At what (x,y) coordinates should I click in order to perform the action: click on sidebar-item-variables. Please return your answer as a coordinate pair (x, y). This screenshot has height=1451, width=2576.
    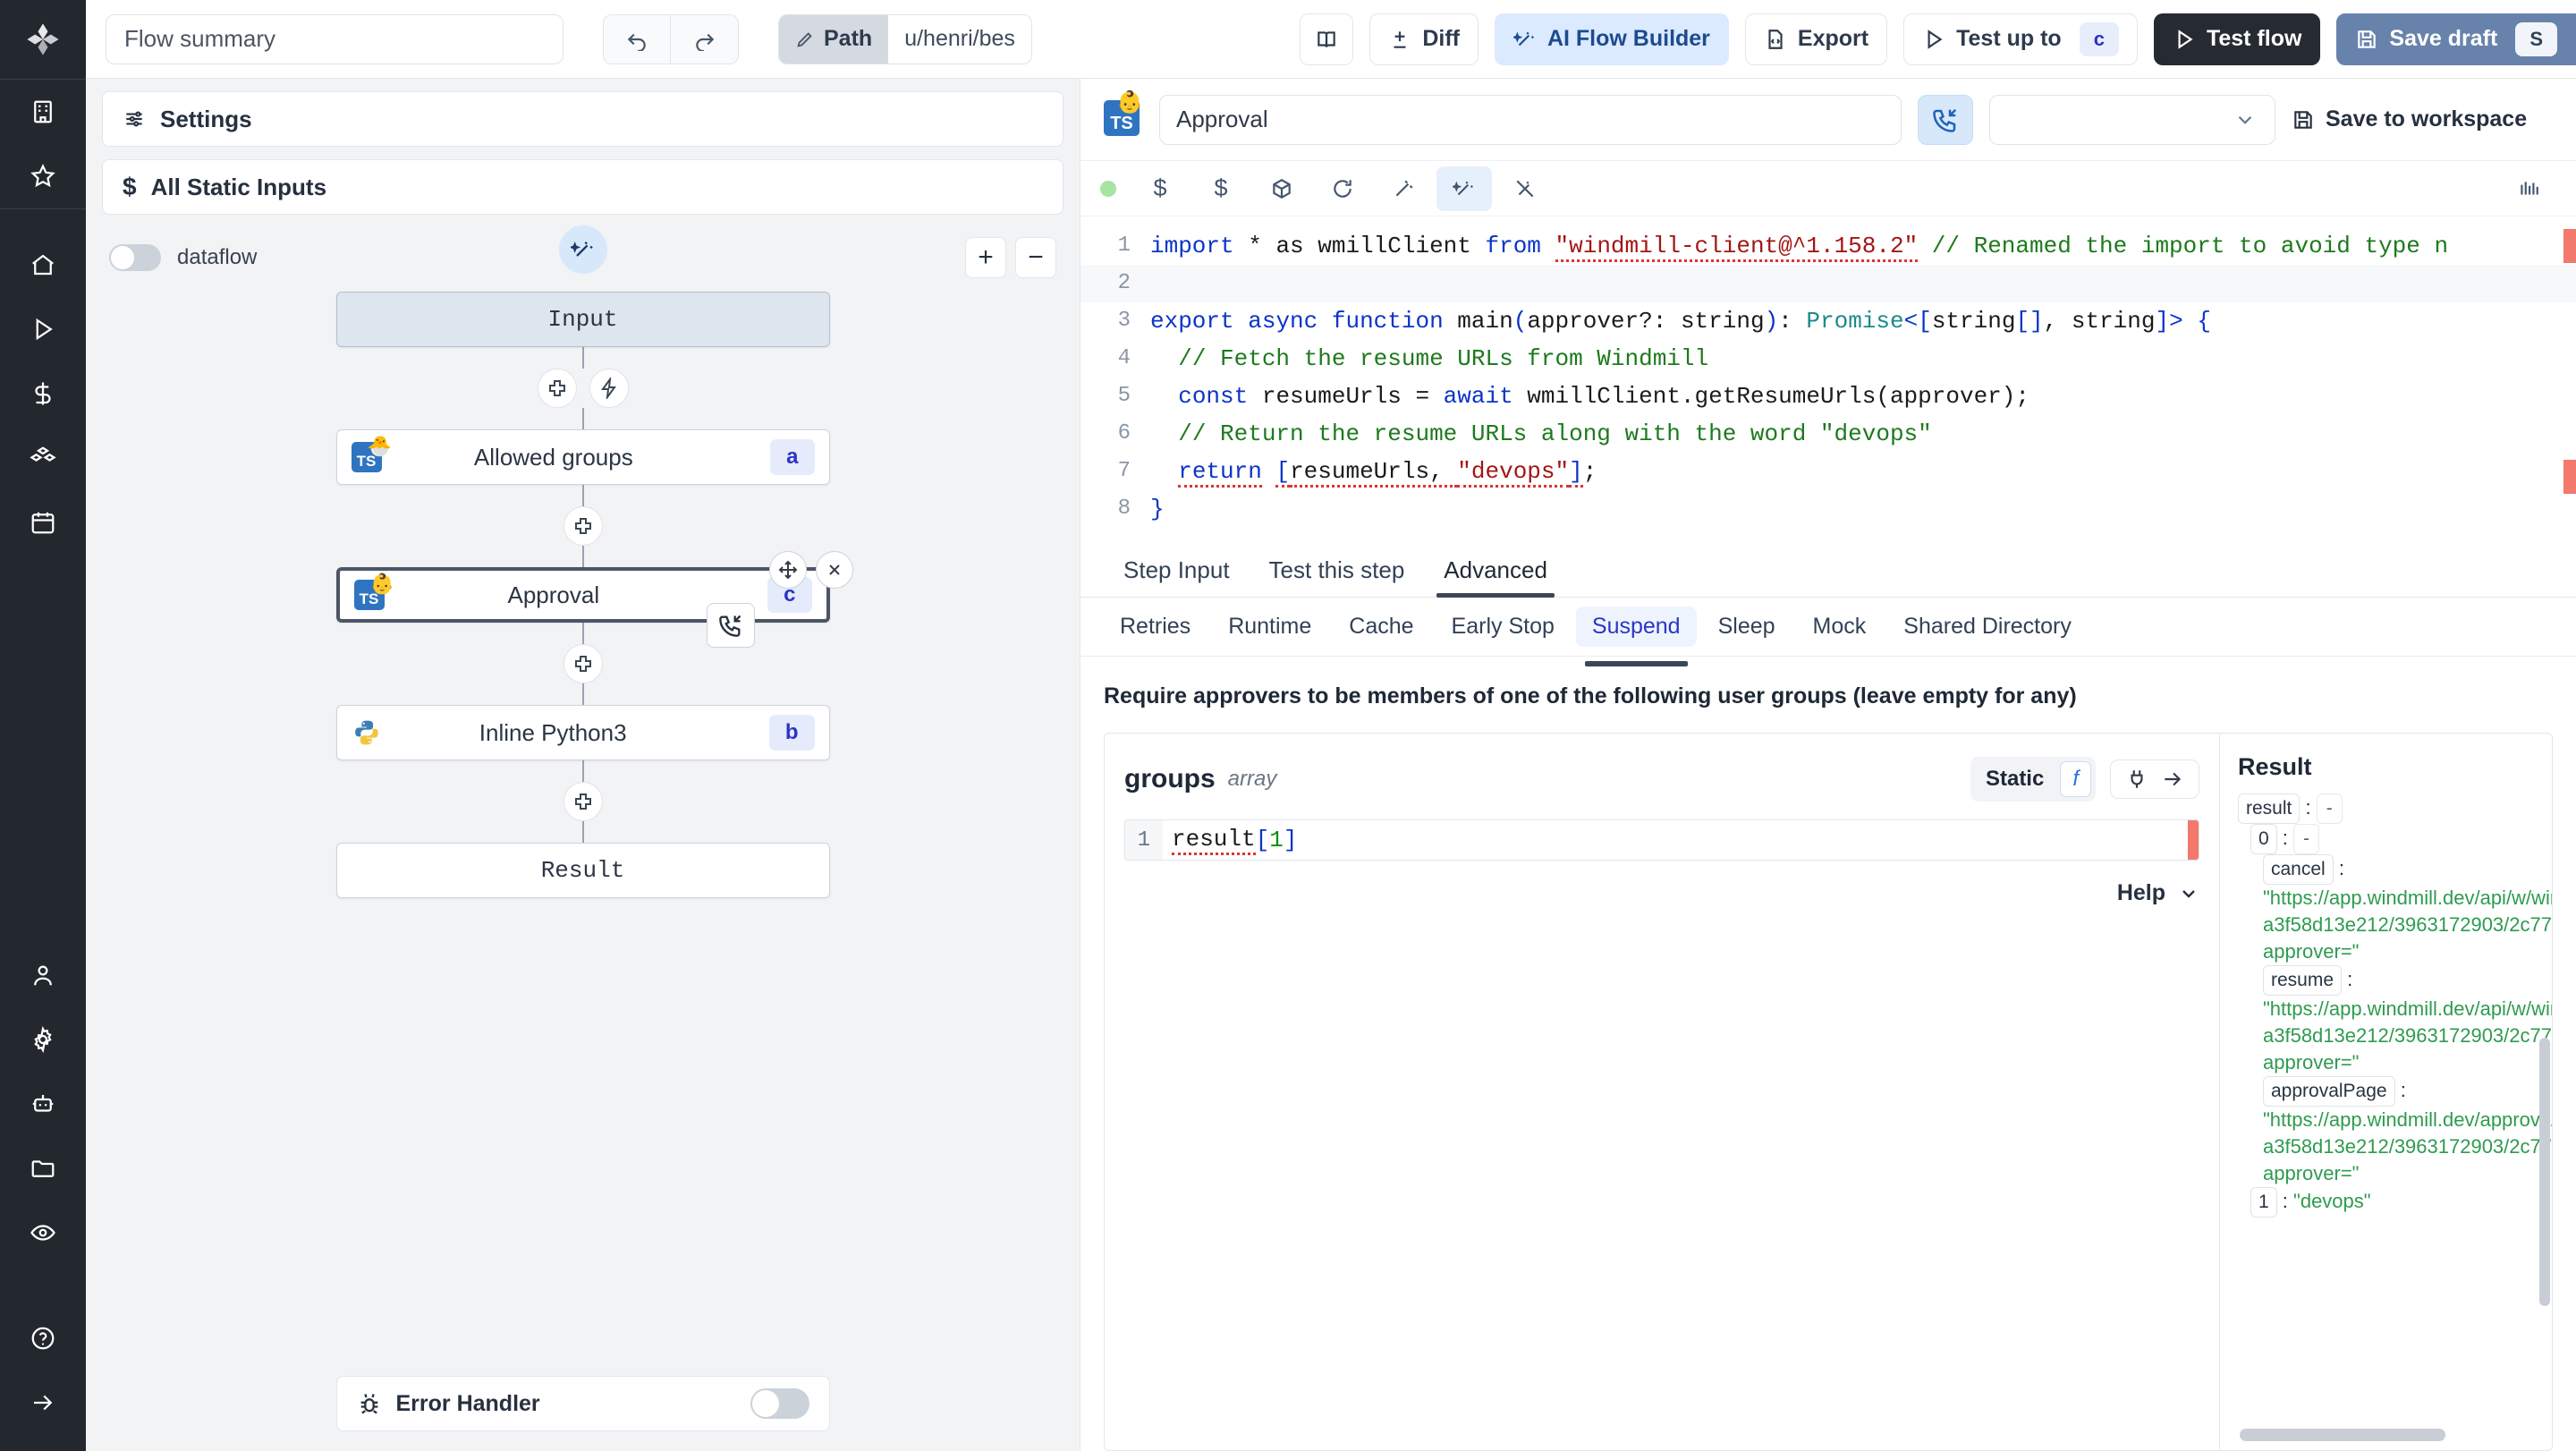
    Looking at the image, I should click on (43, 394).